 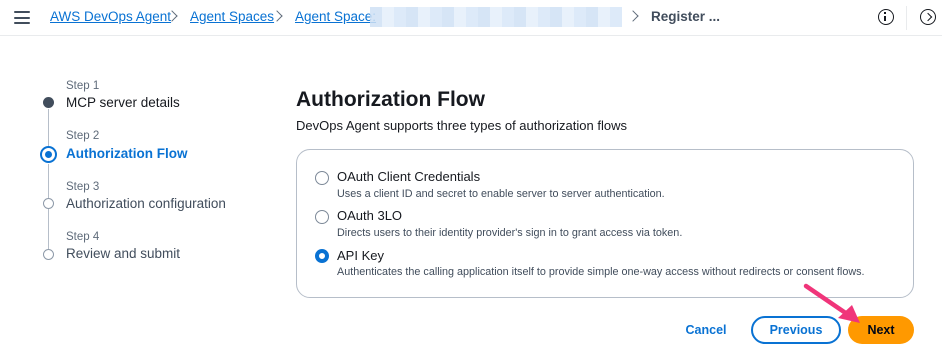 I want to click on hamburger-menu-icon, so click(x=22, y=17).